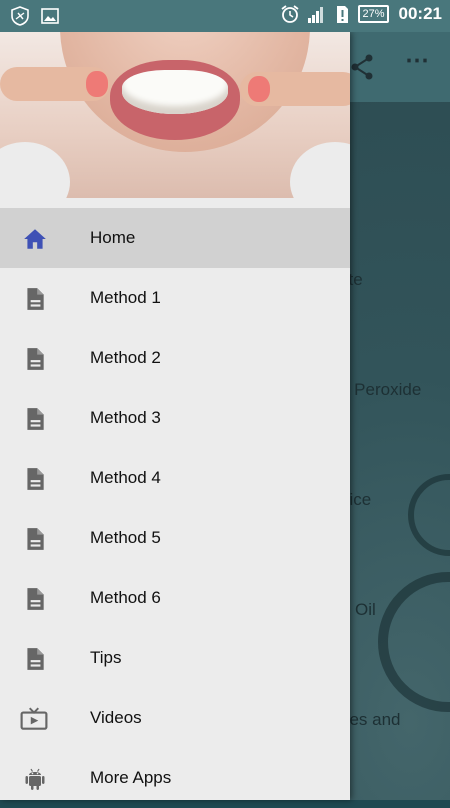  Describe the element at coordinates (175, 538) in the screenshot. I see `menu-item-method-5: Method 5` at that location.